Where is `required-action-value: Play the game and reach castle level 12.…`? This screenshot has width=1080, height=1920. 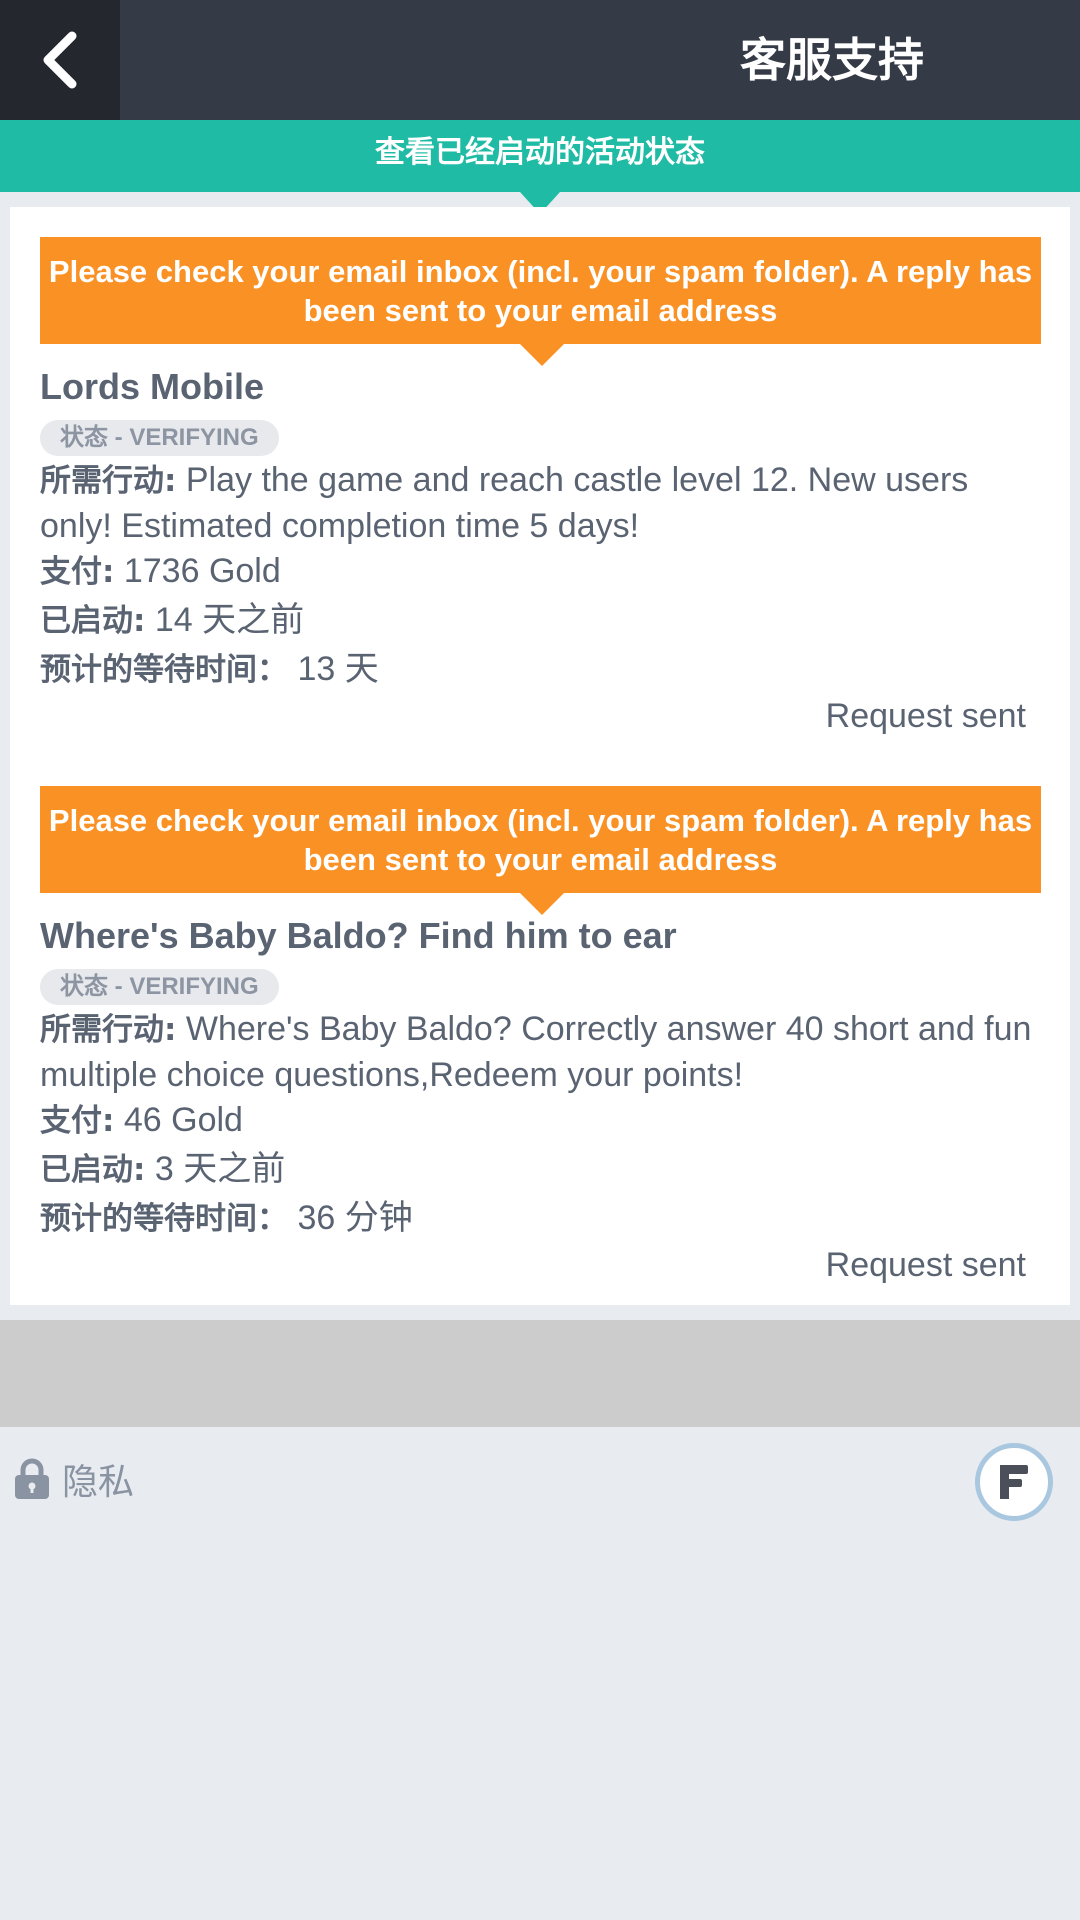
required-action-value: Play the game and reach castle level 12.… is located at coordinates (504, 503).